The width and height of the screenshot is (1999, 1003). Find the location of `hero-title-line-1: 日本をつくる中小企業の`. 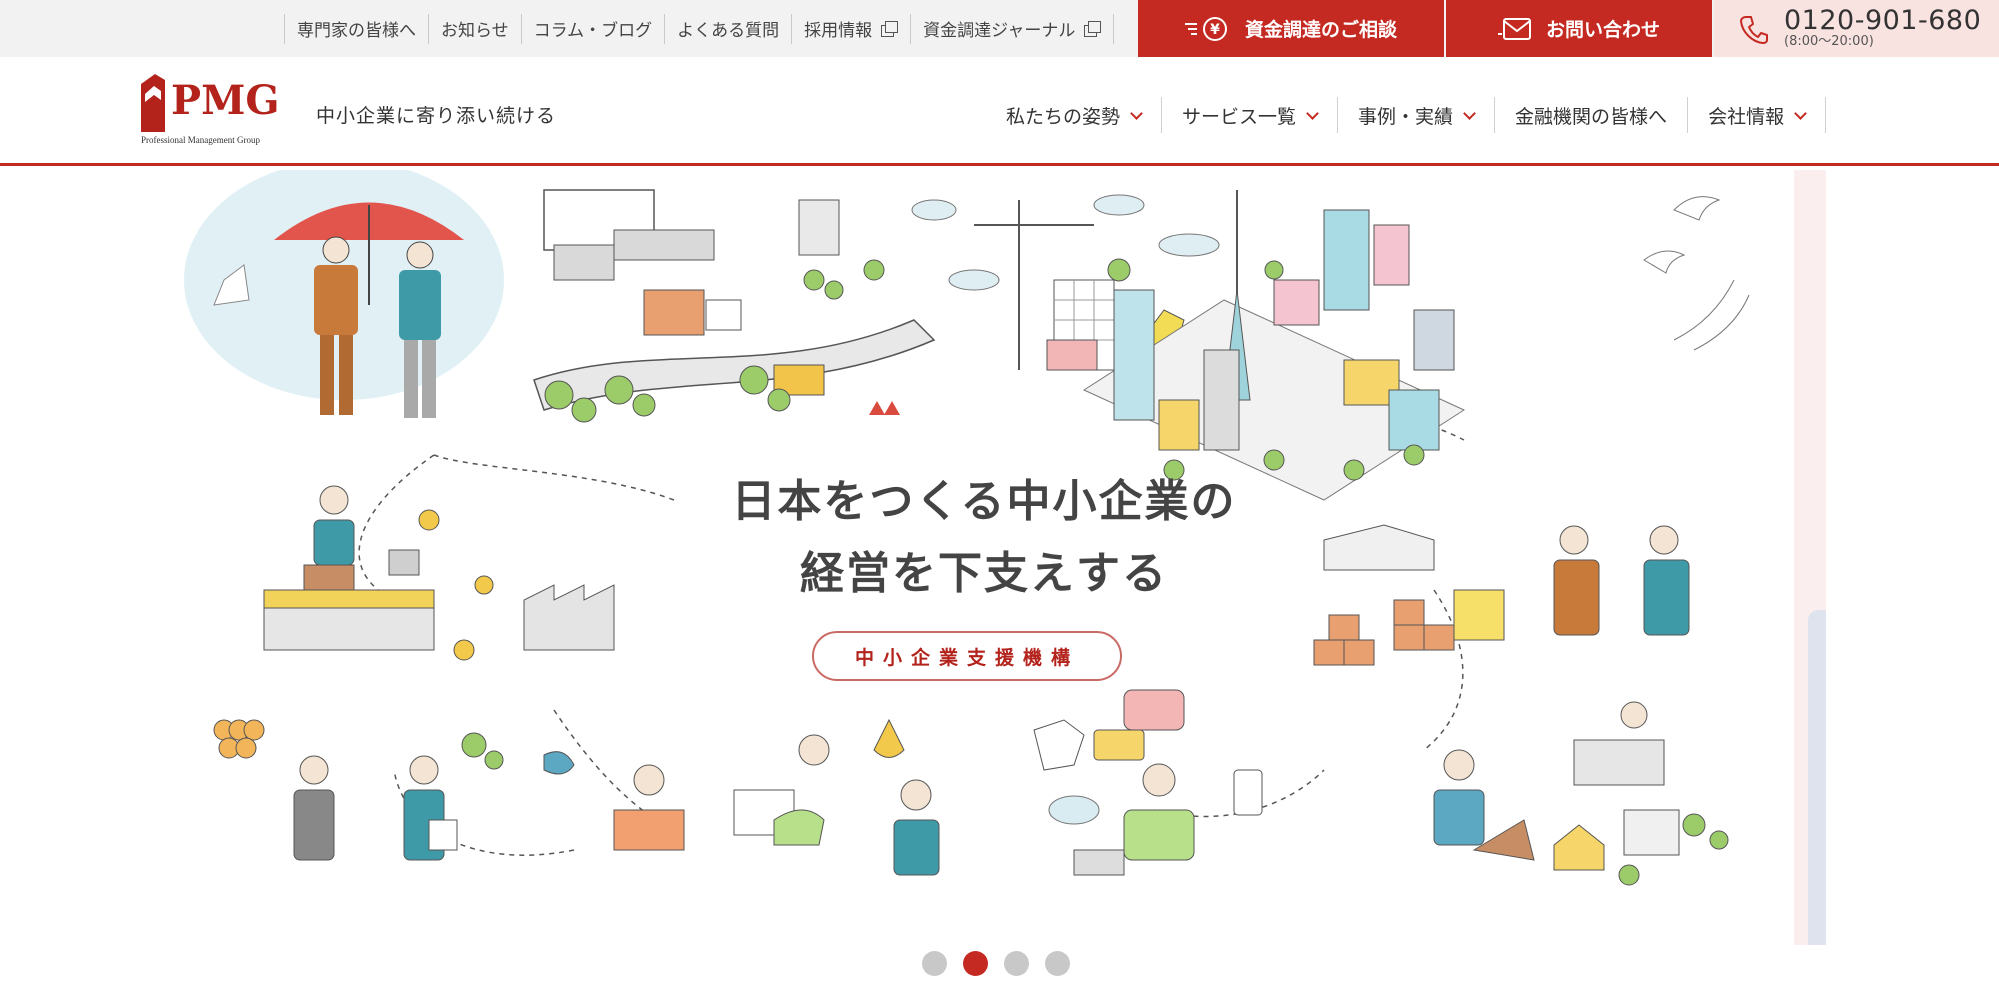

hero-title-line-1: 日本をつくる中小企業の is located at coordinates (984, 501).